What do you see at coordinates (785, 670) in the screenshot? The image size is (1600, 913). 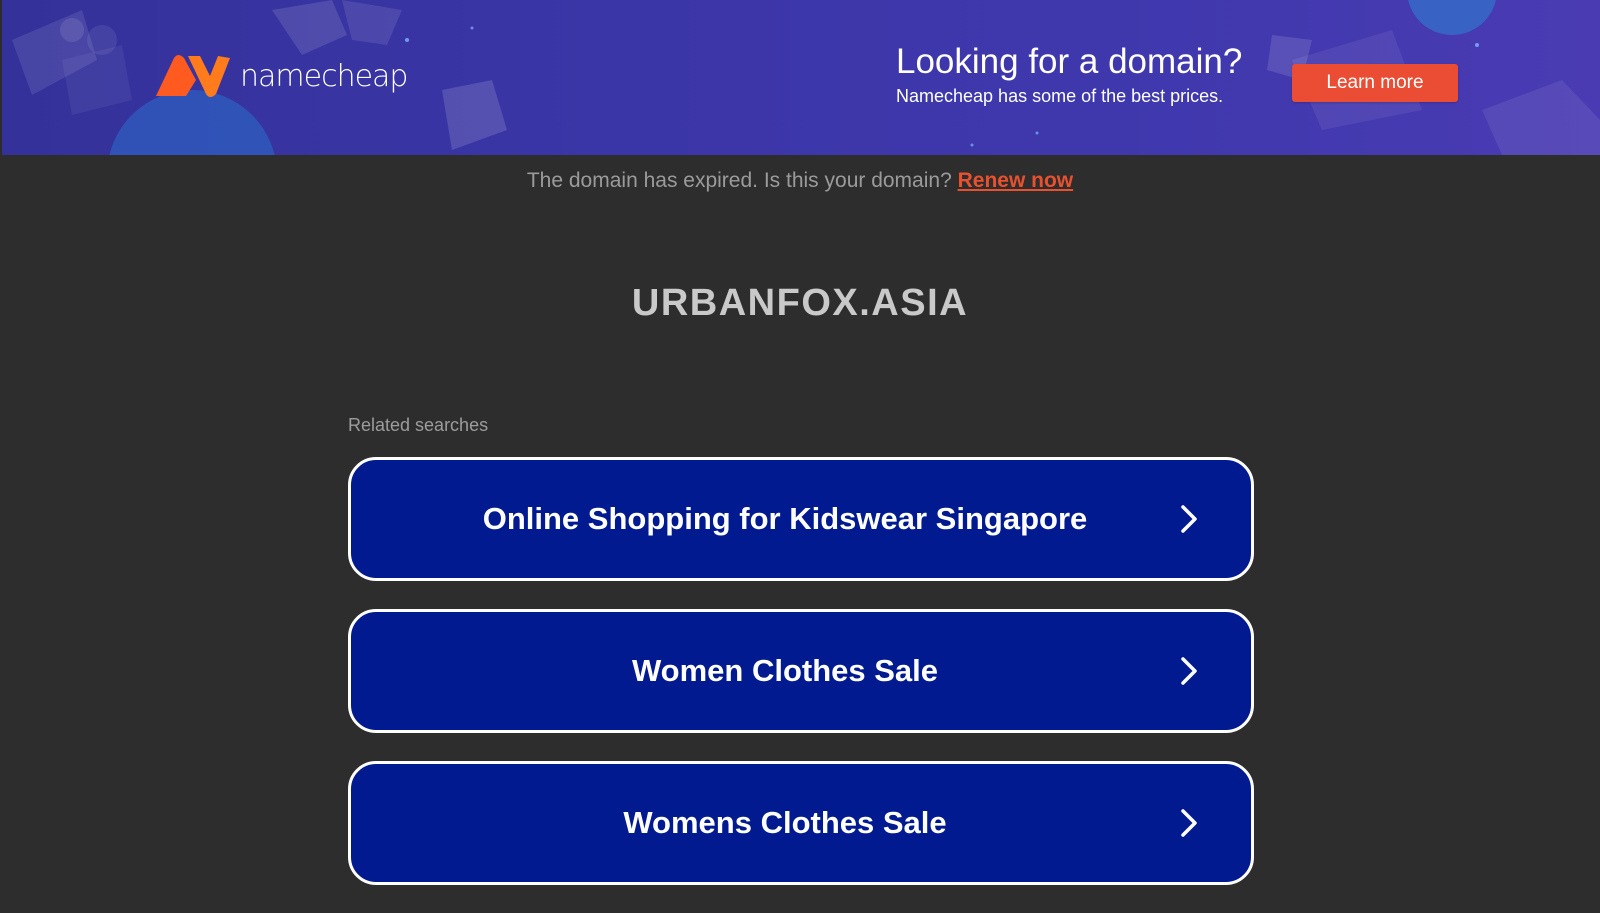 I see `related-search-label: Women Clothes Sale` at bounding box center [785, 670].